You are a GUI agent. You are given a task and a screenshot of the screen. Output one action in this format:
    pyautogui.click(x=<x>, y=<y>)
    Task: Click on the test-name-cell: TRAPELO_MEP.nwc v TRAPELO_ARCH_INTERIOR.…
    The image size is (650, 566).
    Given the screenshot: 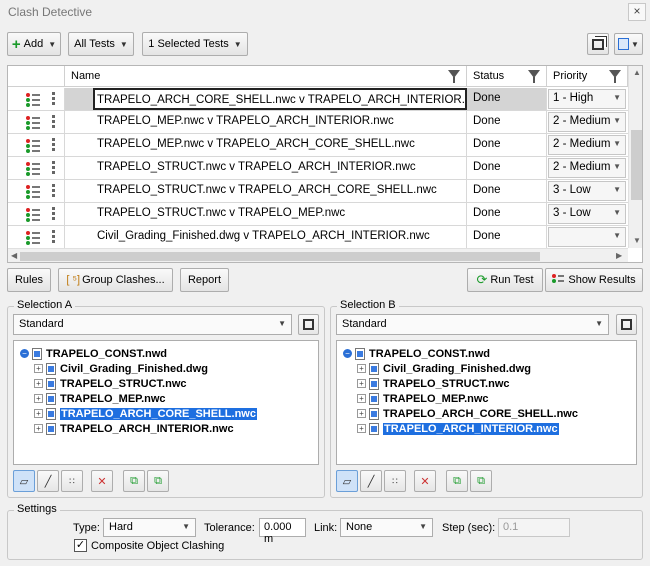 What is the action you would take?
    pyautogui.click(x=266, y=122)
    